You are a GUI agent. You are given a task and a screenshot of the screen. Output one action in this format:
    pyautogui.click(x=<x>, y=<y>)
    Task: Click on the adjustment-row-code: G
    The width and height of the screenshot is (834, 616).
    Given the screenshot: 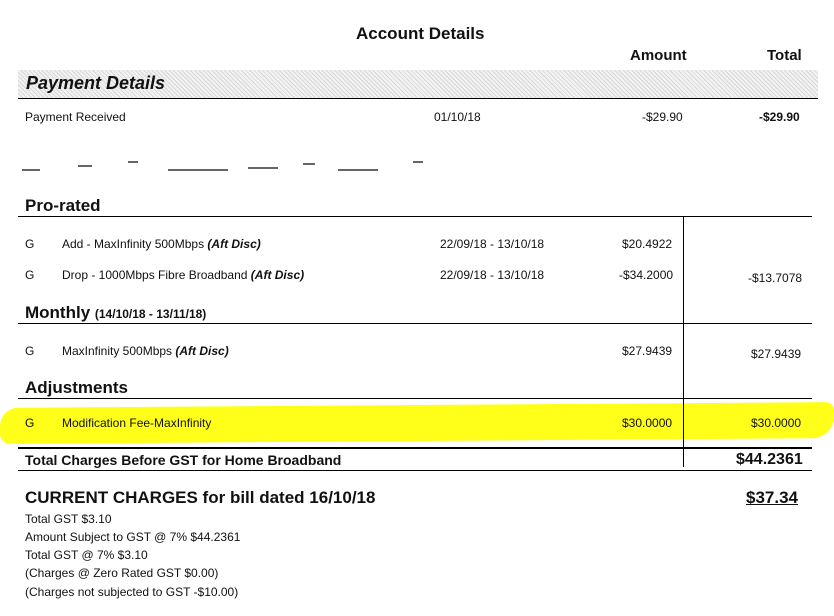 What is the action you would take?
    pyautogui.click(x=30, y=423)
    